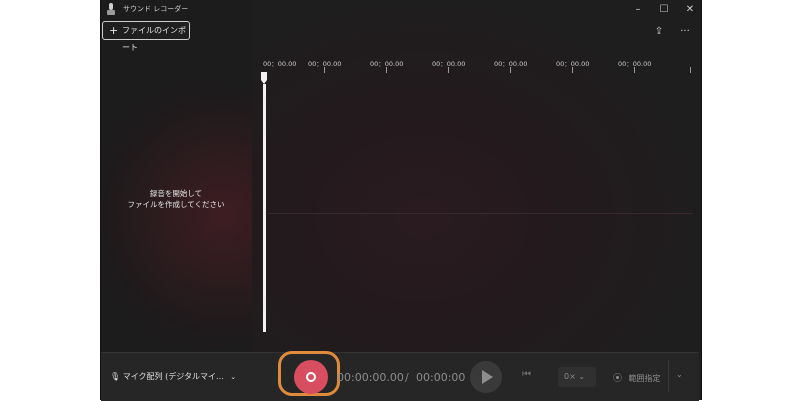 The width and height of the screenshot is (800, 401). What do you see at coordinates (679, 374) in the screenshot?
I see `expand-chevron-icon: ⌄` at bounding box center [679, 374].